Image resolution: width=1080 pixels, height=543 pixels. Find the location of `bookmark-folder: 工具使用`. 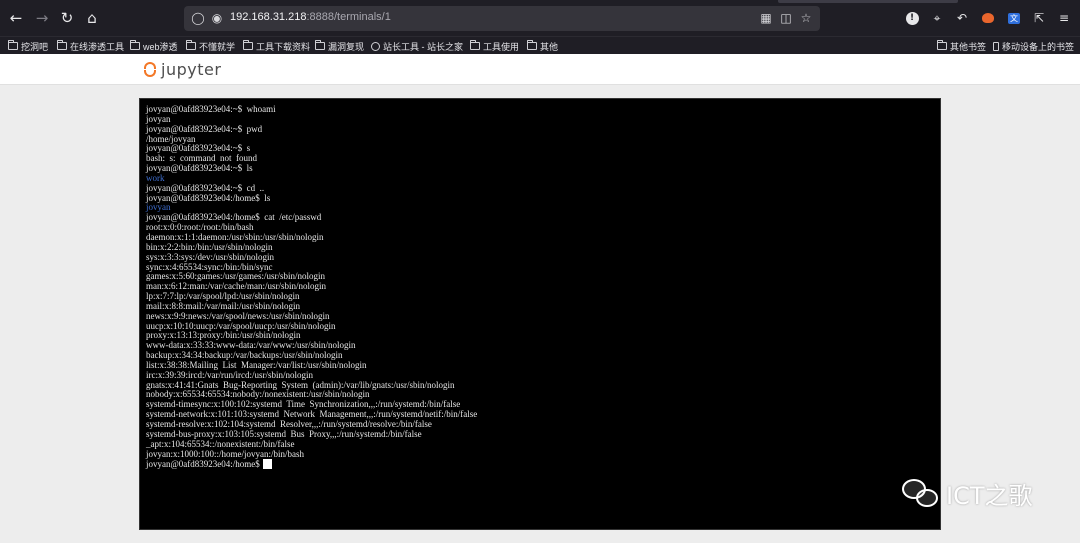

bookmark-folder: 工具使用 is located at coordinates (494, 46).